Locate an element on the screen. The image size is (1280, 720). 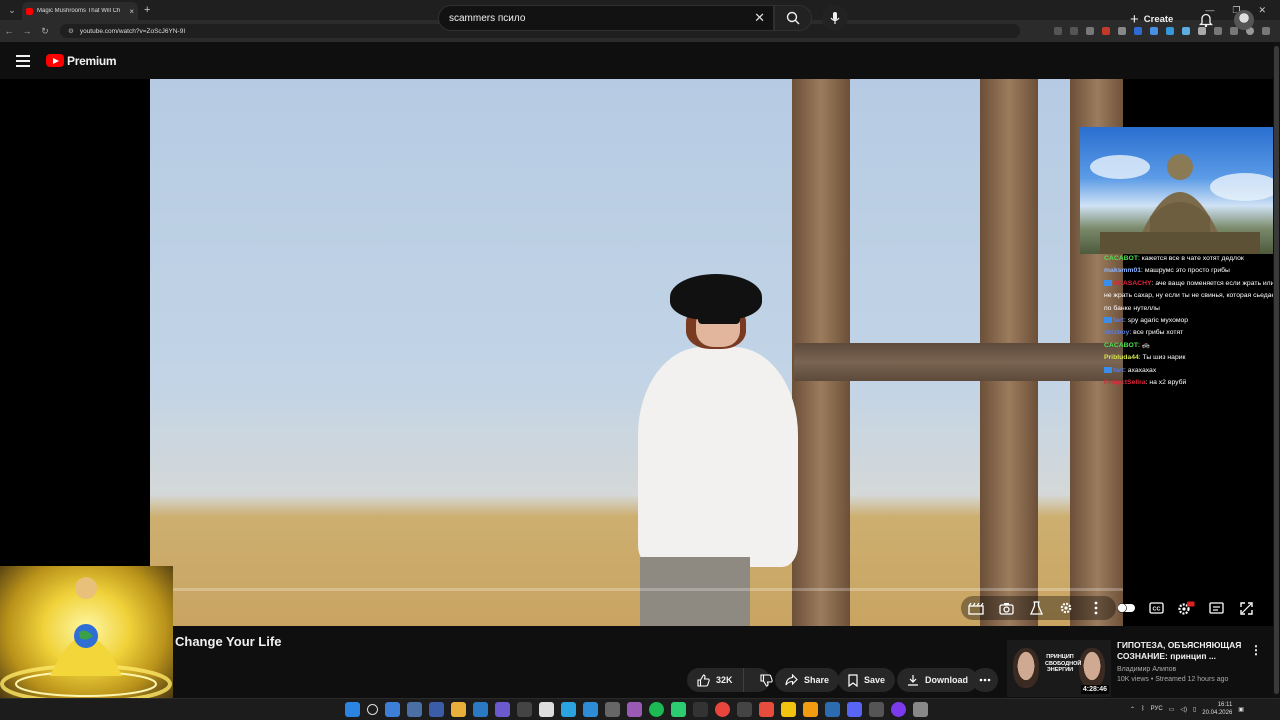
youtube-logo: Premium is located at coordinates (81, 60).